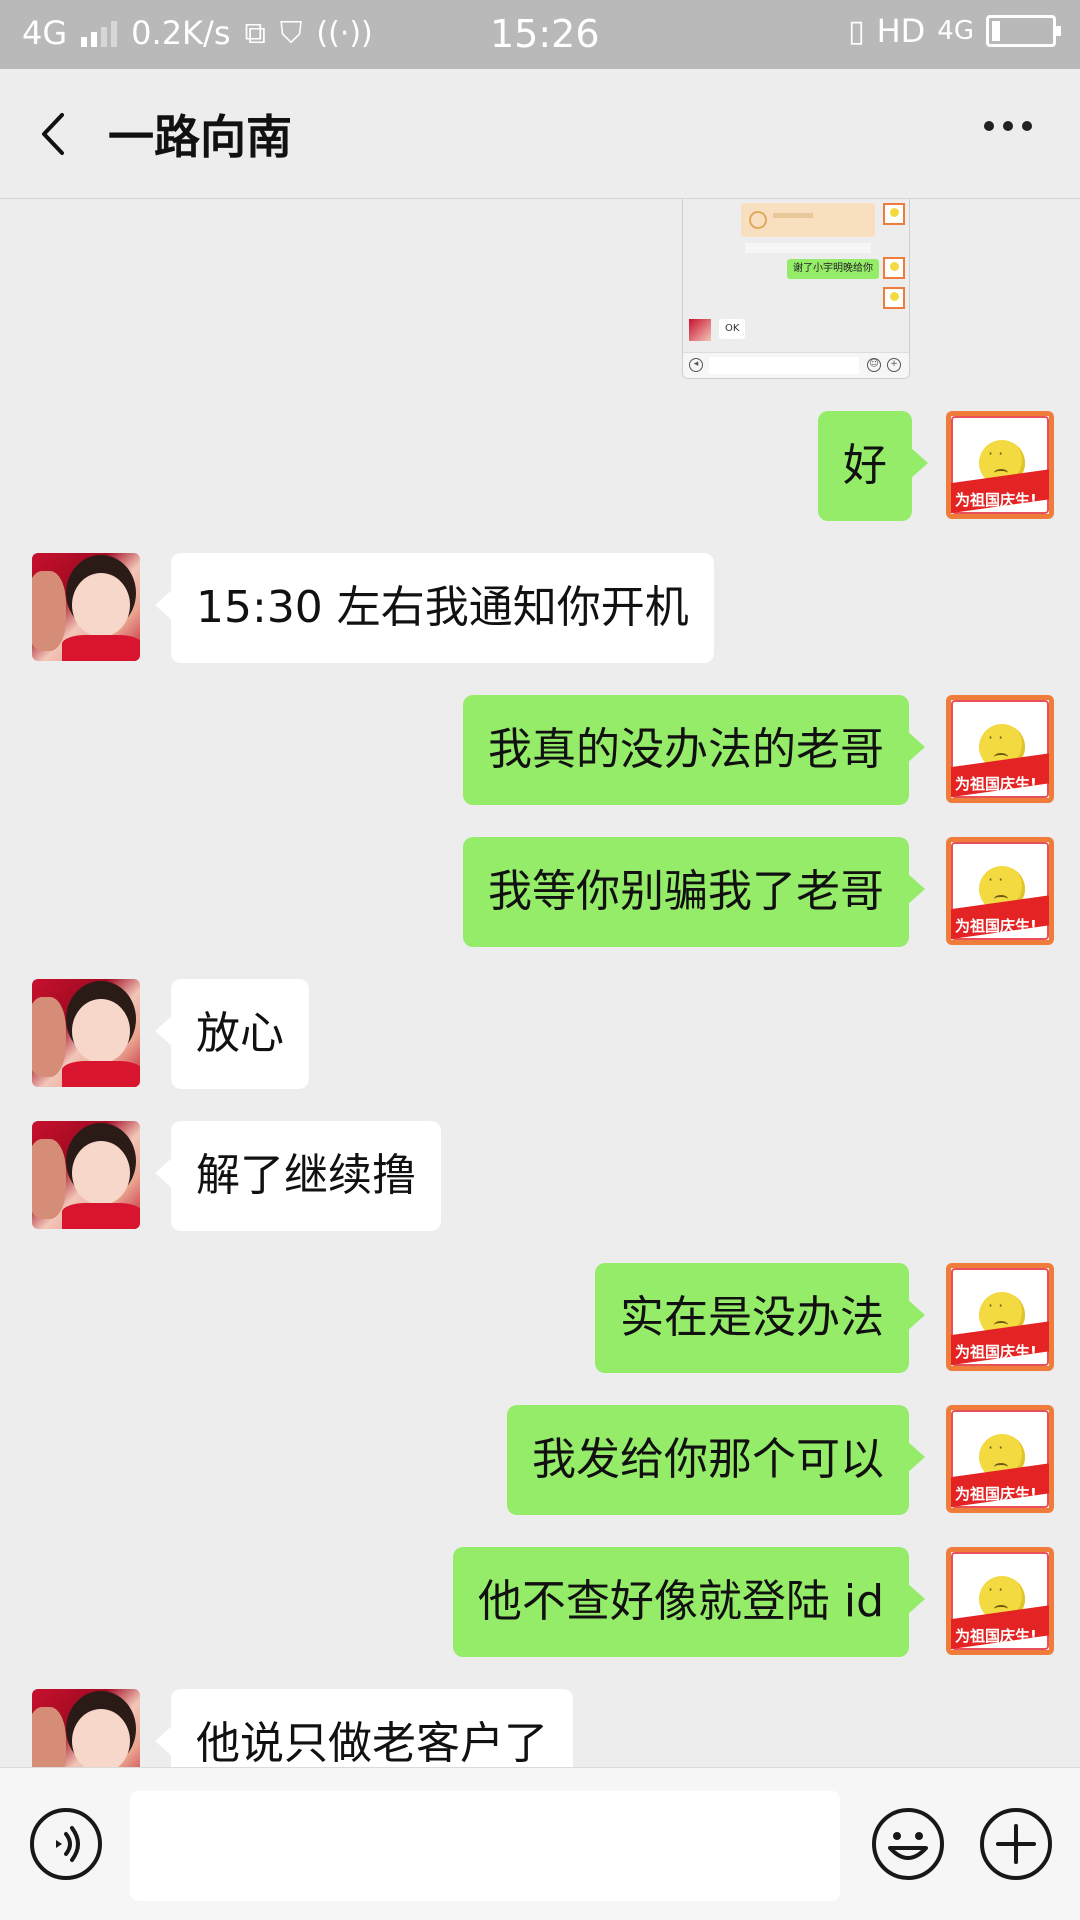 The width and height of the screenshot is (1080, 1920). Describe the element at coordinates (700, 330) in the screenshot. I see `thumb-avatar-them` at that location.